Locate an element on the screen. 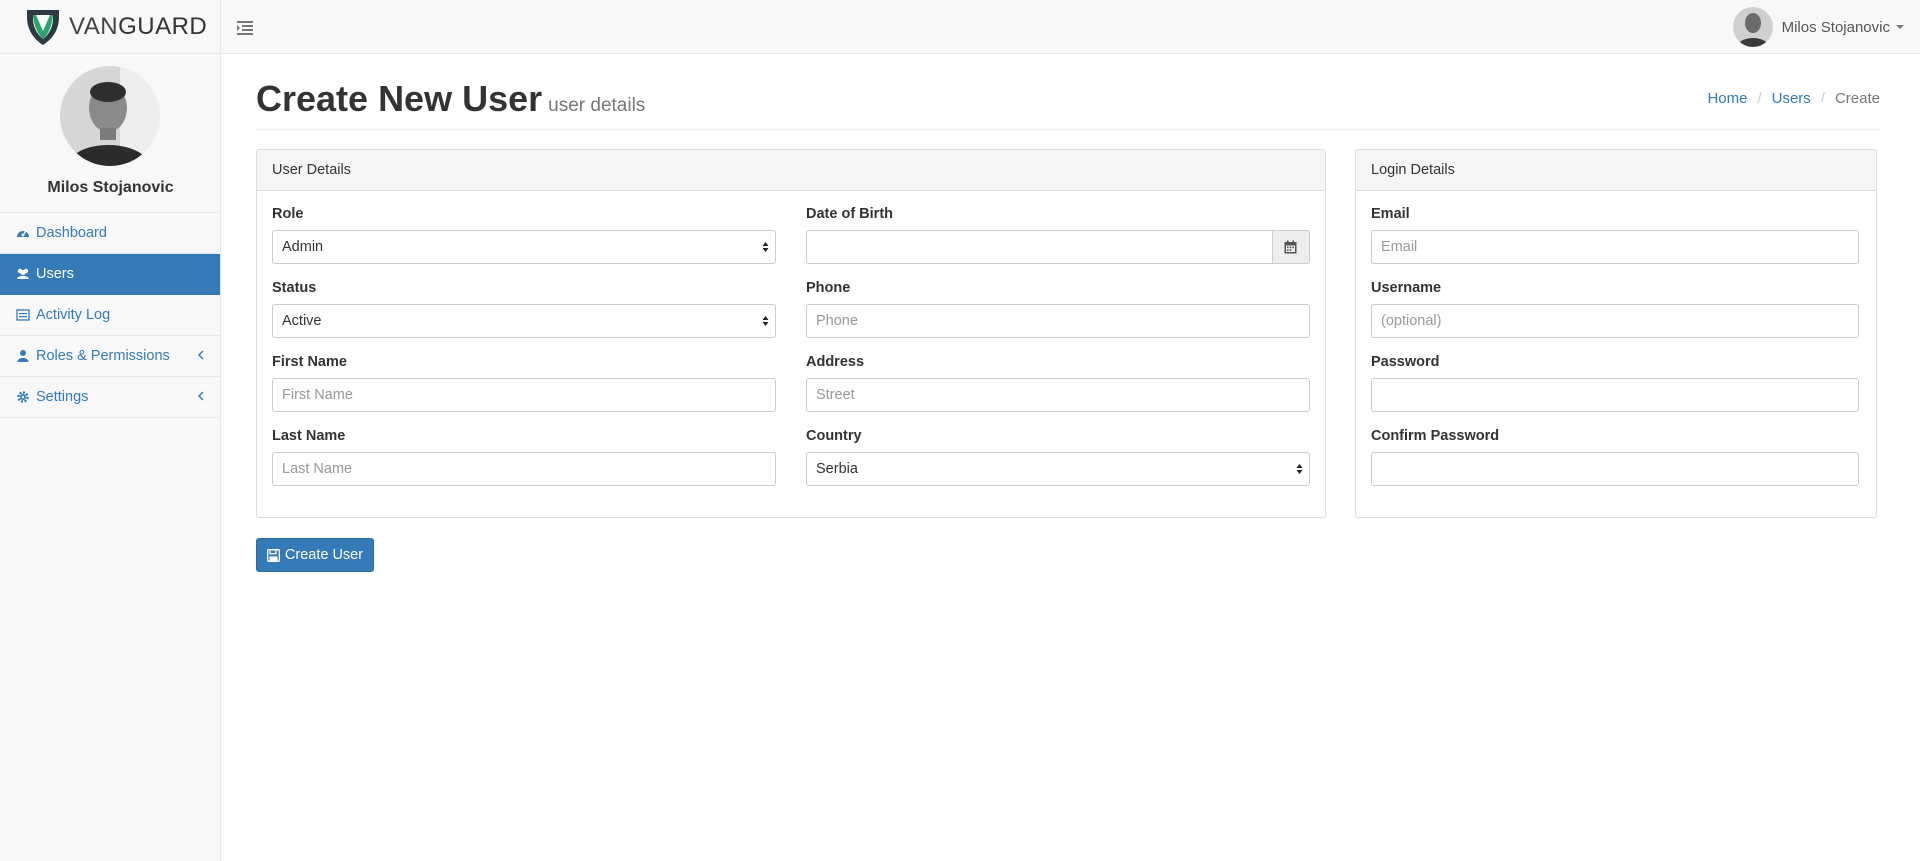 Image resolution: width=1920 pixels, height=861 pixels. date-of-birth-field: Date of Birth is located at coordinates (1058, 235).